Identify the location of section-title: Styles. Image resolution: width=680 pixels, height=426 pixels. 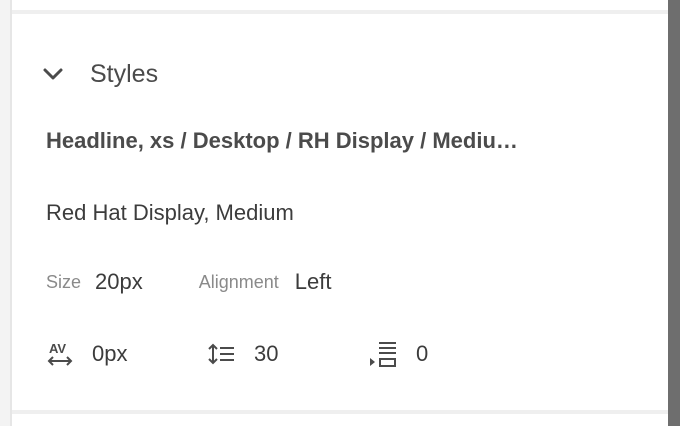
(124, 73).